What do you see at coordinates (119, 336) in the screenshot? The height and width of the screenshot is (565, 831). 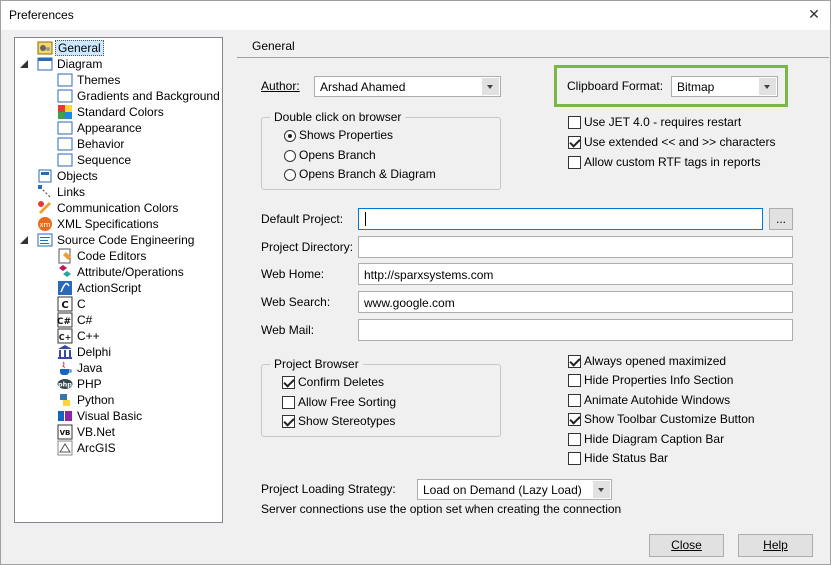 I see `tree-item-cpp: C+ C++` at bounding box center [119, 336].